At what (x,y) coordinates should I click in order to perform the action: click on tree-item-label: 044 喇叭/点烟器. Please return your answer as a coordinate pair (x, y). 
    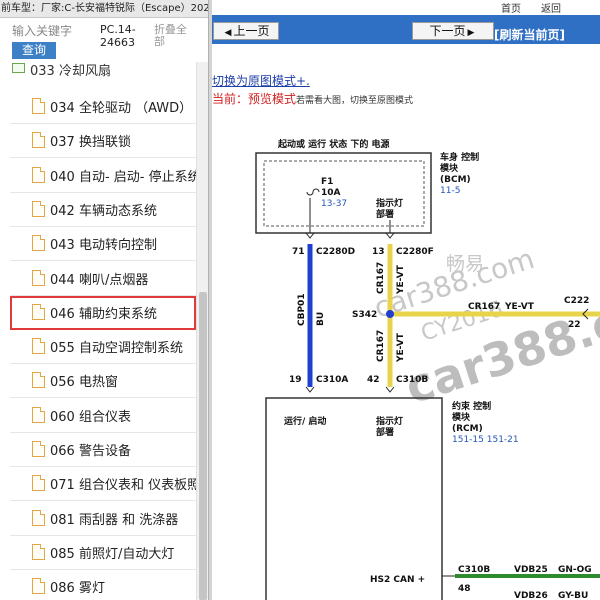
    Looking at the image, I should click on (99, 280).